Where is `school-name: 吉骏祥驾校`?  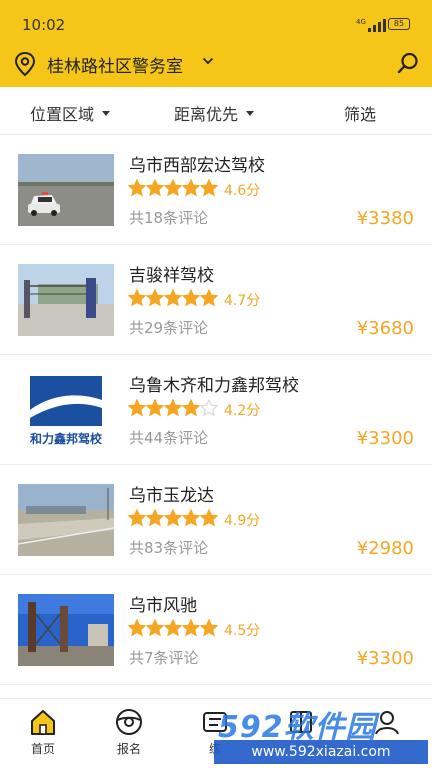 school-name: 吉骏祥驾校 is located at coordinates (171, 276).